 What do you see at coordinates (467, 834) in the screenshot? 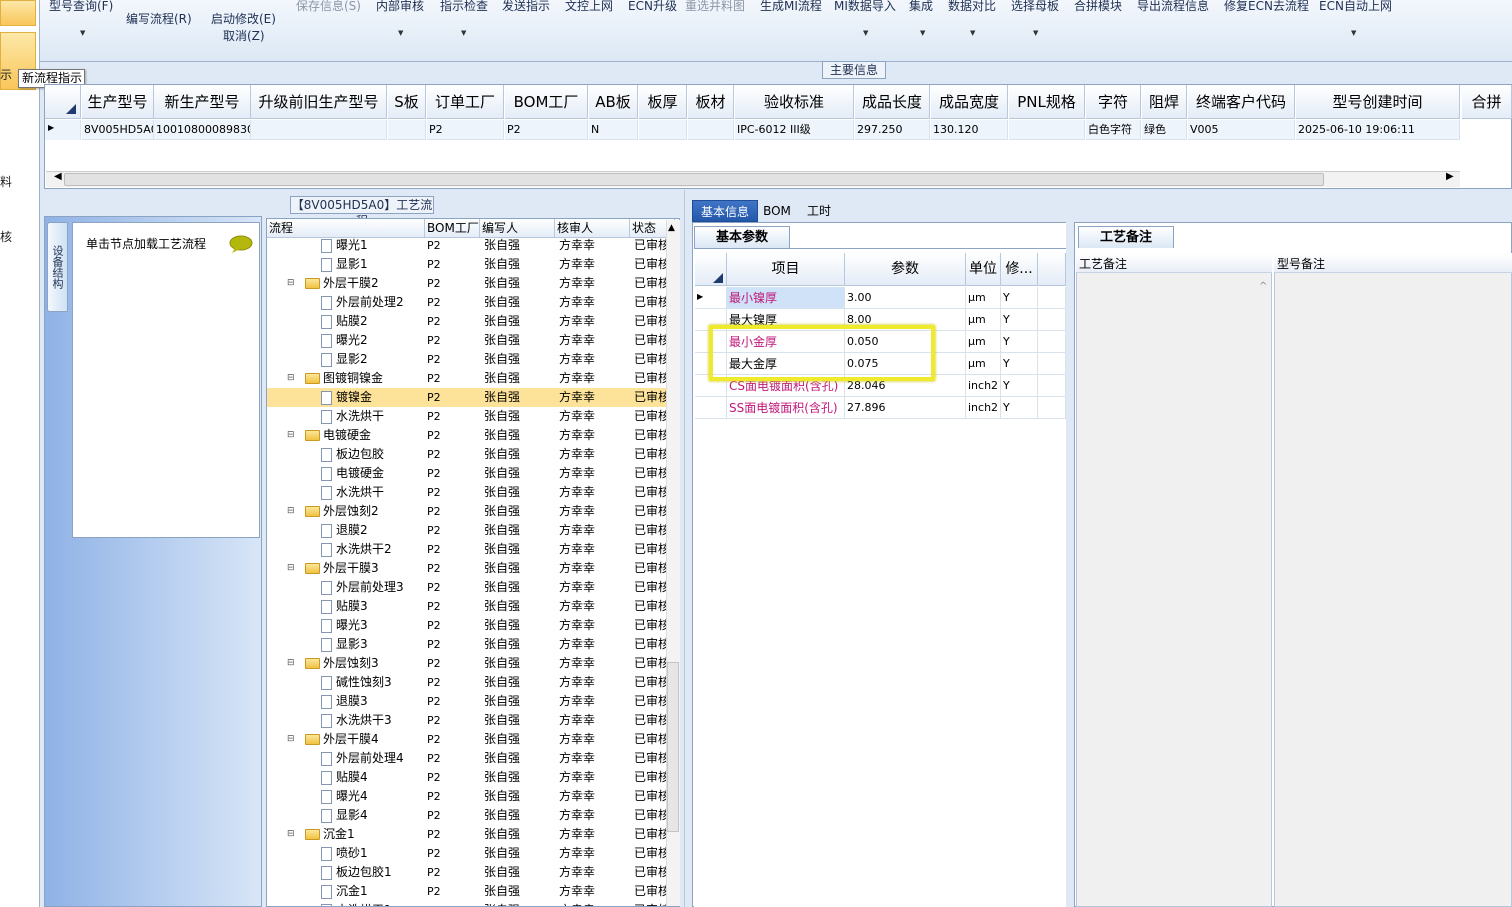
I see `tree-row: ⊟ 沉金1 P2 张自强 方幸幸 已审核` at bounding box center [467, 834].